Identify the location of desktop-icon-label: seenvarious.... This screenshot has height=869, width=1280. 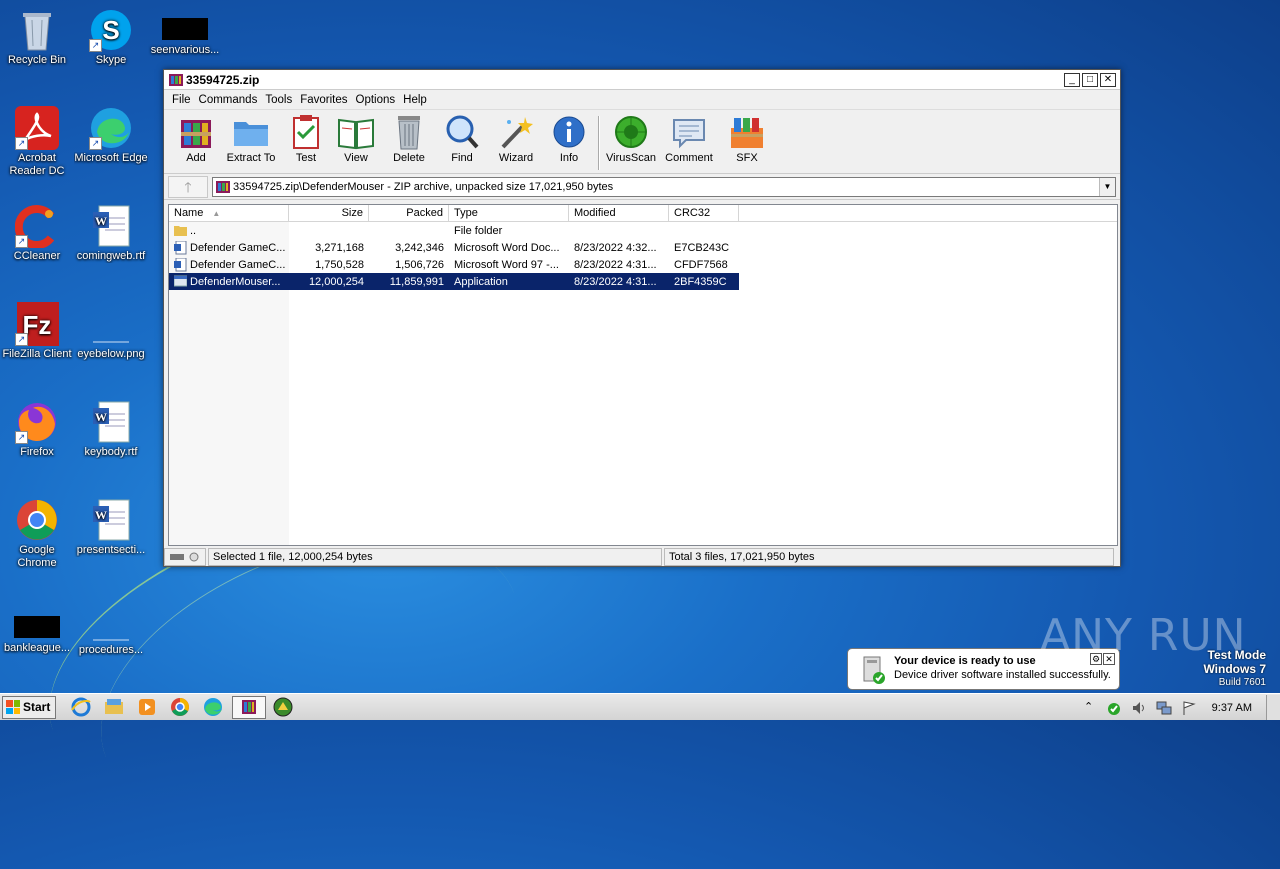
(185, 50).